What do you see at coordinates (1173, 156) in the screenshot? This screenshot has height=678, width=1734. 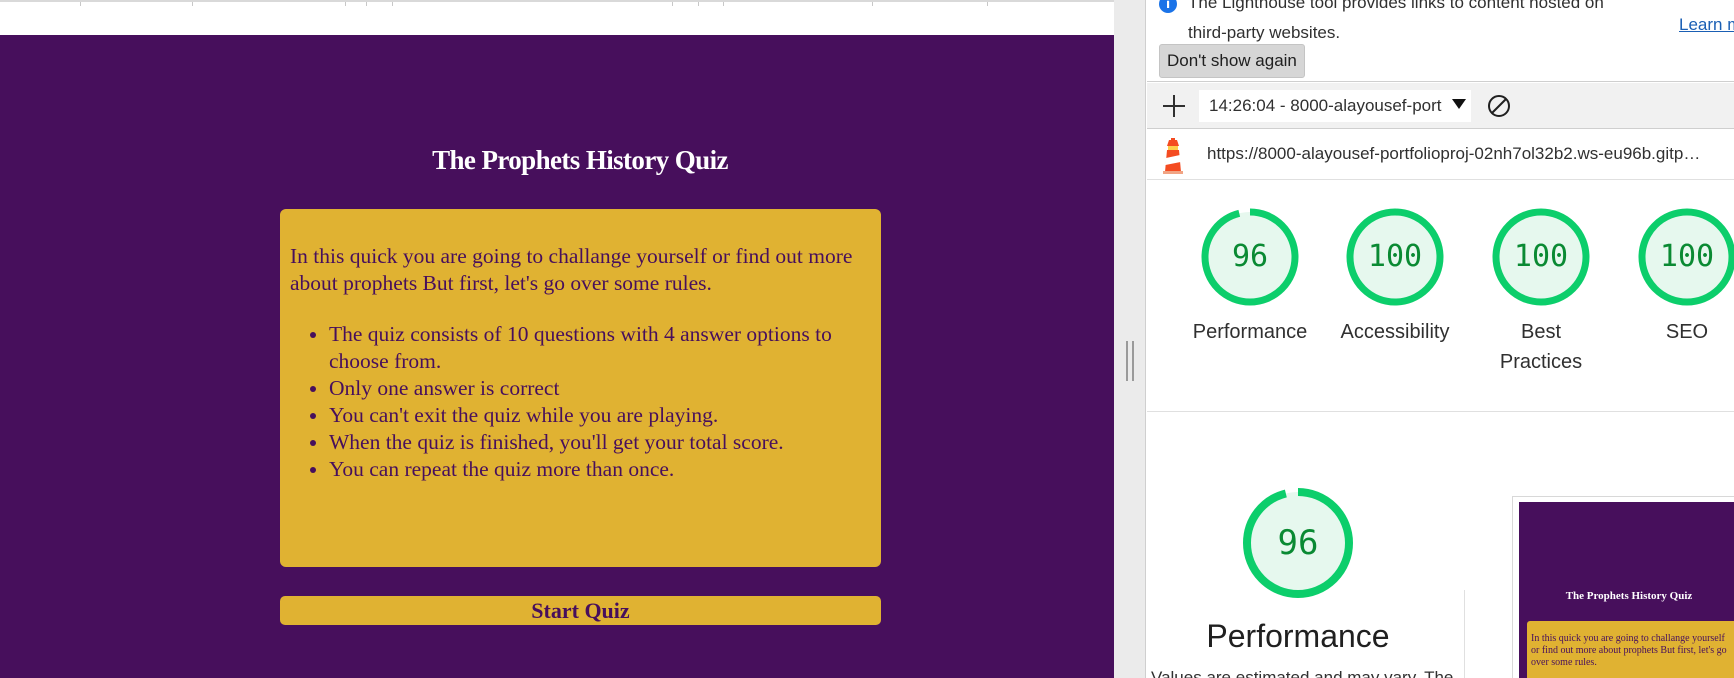 I see `lighthouse-icon` at bounding box center [1173, 156].